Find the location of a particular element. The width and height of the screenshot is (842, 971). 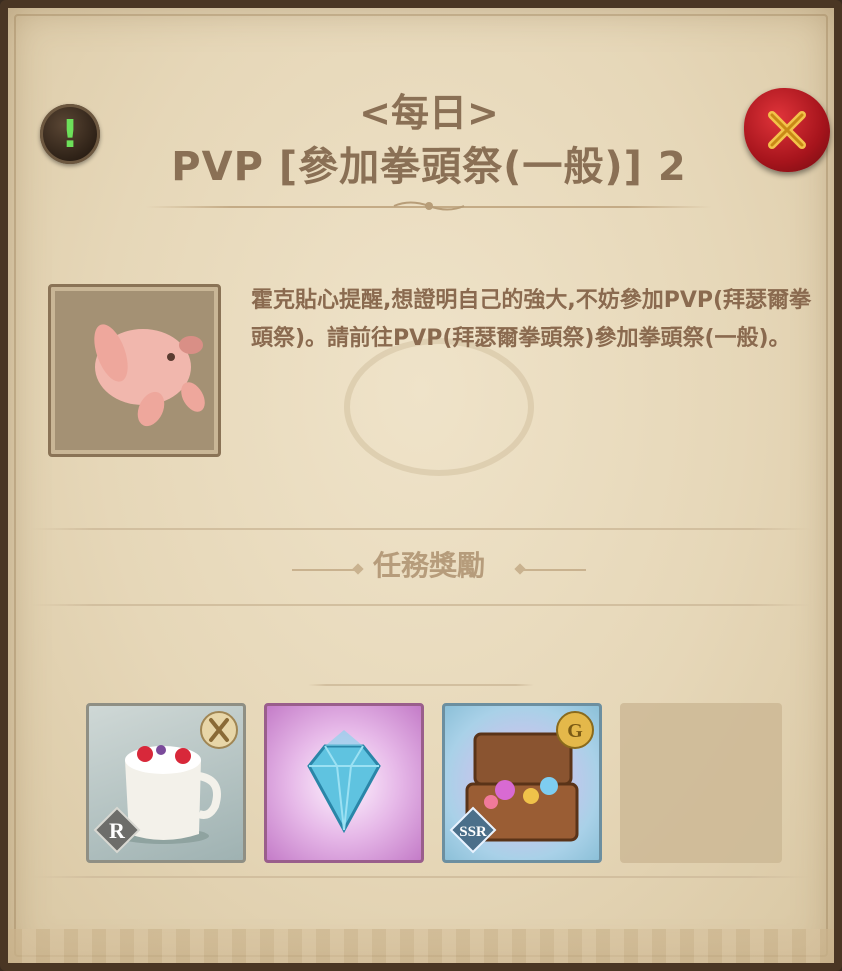

rarity-ssr-icon: SSR is located at coordinates (473, 830).